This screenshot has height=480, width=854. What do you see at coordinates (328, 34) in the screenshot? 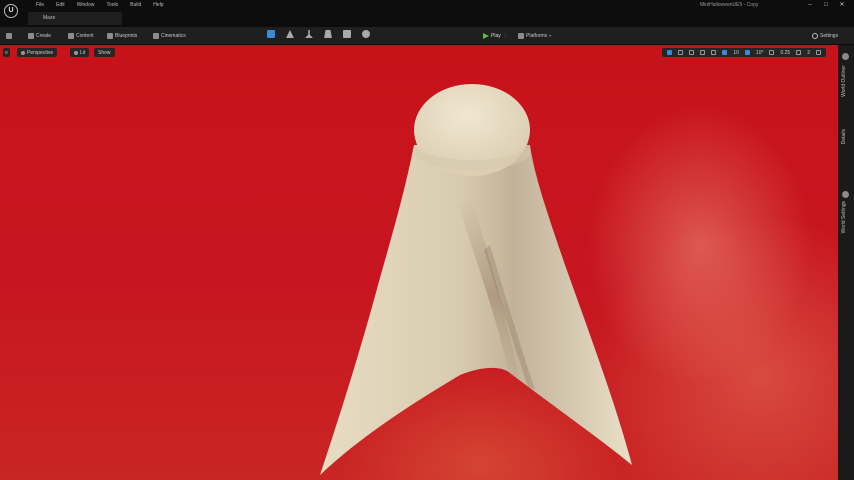
I see `mesh-paint-icon` at bounding box center [328, 34].